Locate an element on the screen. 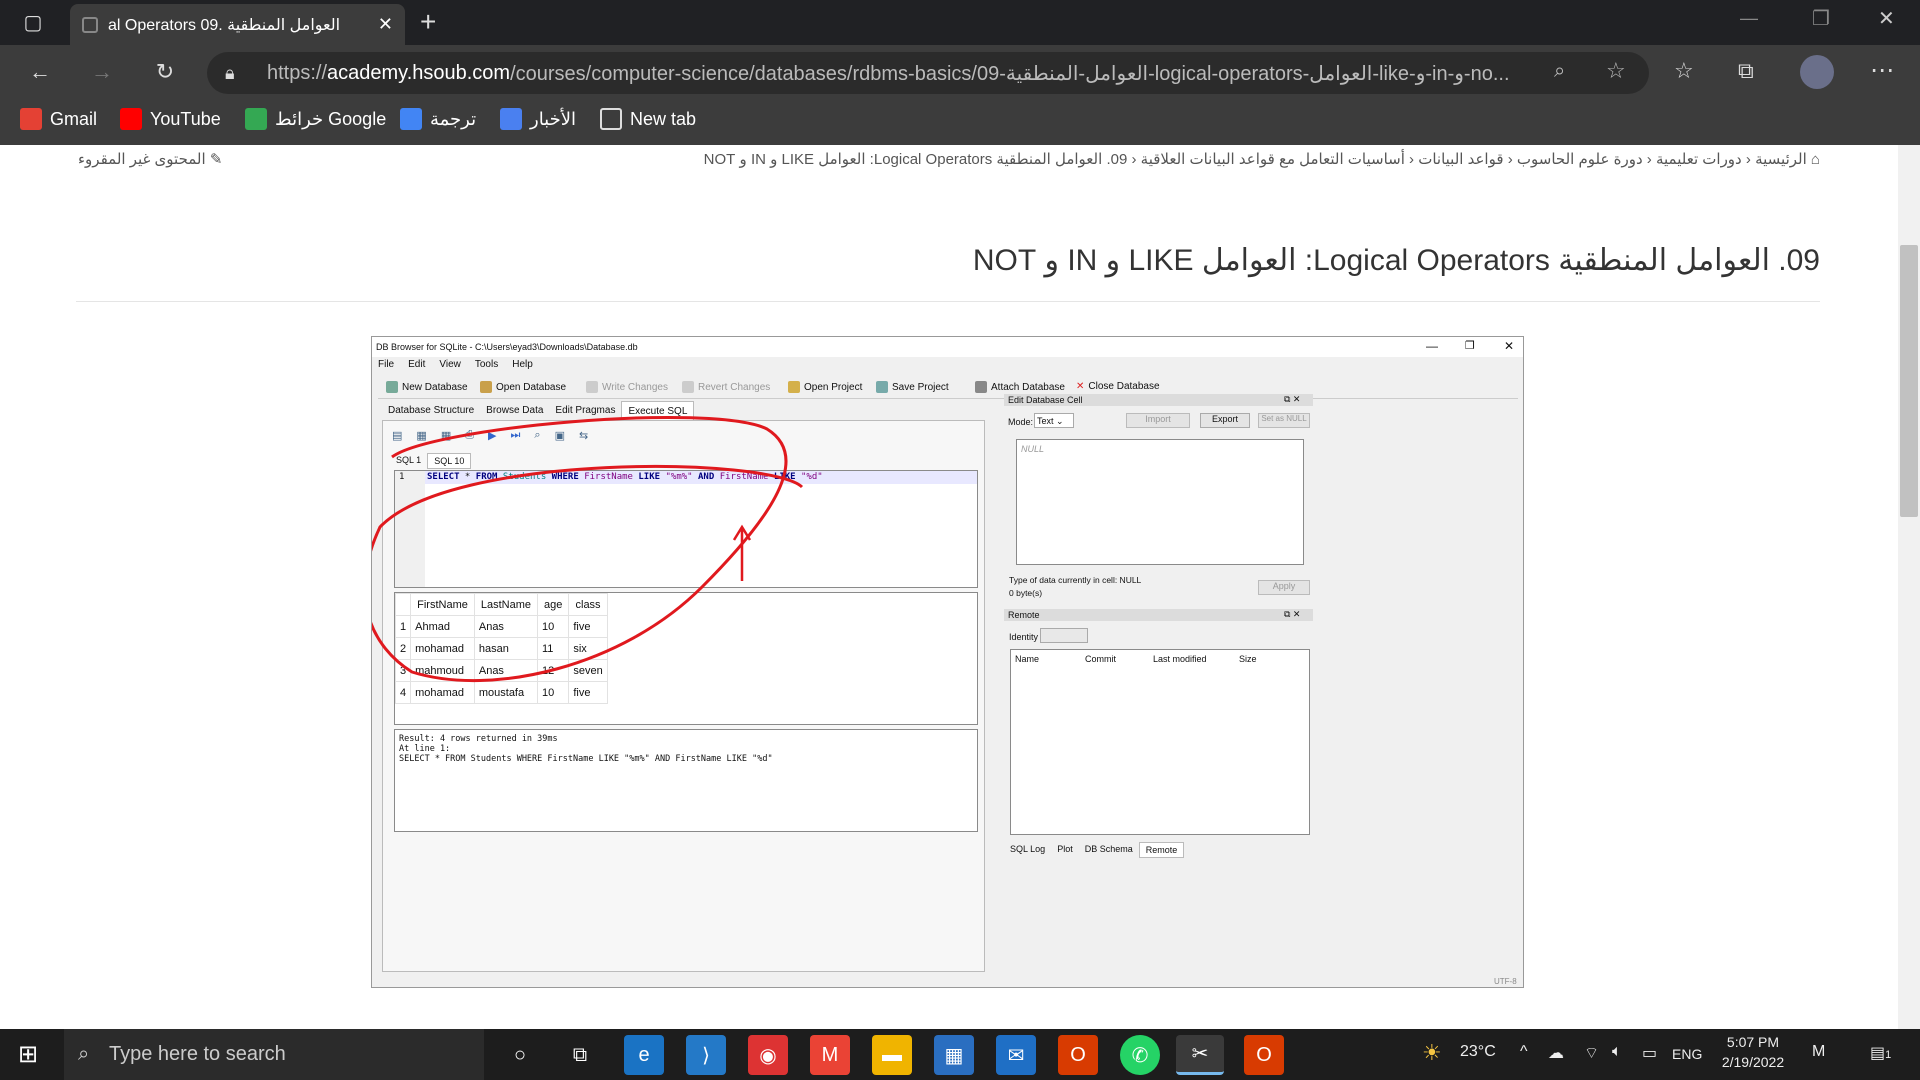 Image resolution: width=1920 pixels, height=1080 pixels. bookmark-youtube: YouTube is located at coordinates (170, 119).